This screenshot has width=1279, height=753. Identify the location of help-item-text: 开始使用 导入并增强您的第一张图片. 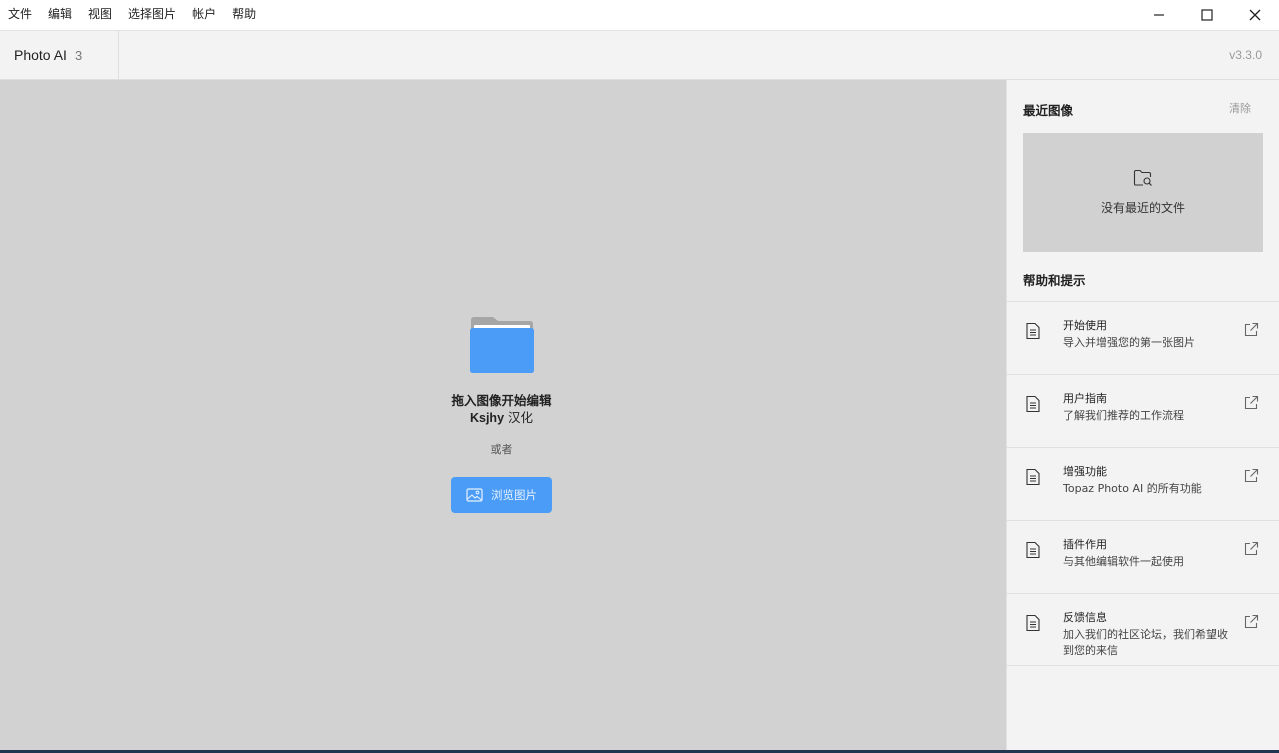
(1148, 334).